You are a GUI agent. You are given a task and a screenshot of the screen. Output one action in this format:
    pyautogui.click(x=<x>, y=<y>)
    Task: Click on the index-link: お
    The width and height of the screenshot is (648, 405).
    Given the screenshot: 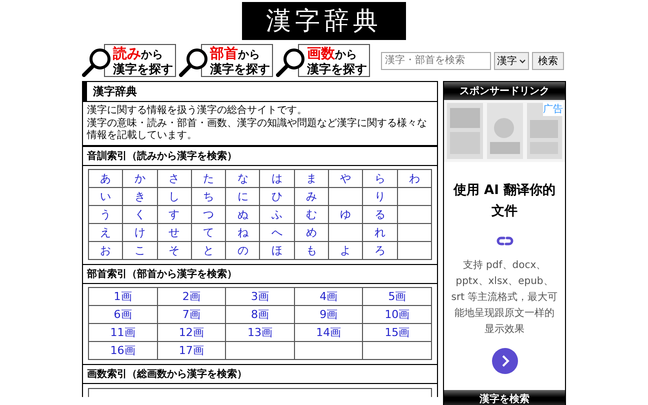 What is the action you would take?
    pyautogui.click(x=105, y=251)
    